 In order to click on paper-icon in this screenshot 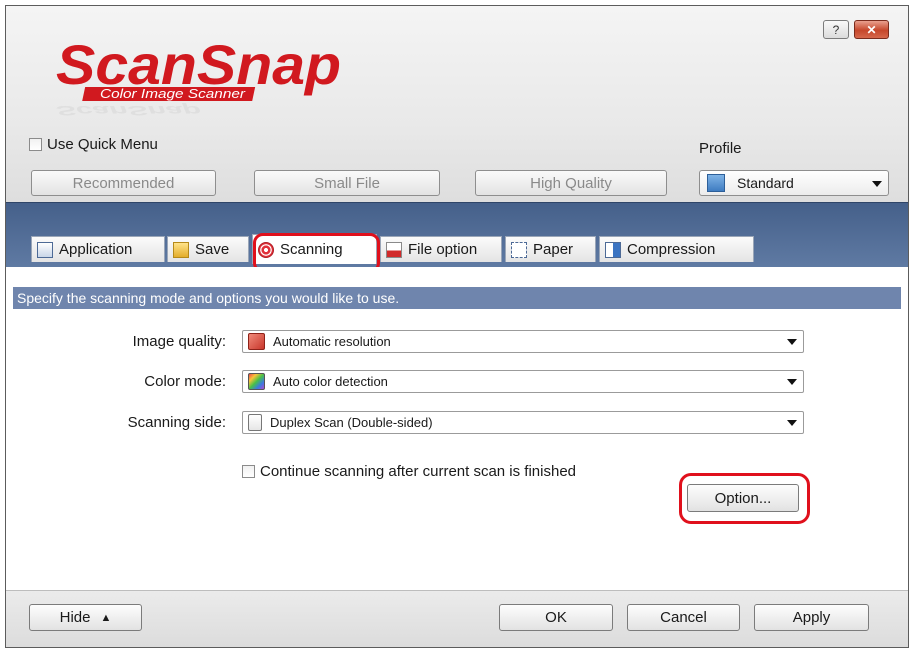, I will do `click(519, 249)`.